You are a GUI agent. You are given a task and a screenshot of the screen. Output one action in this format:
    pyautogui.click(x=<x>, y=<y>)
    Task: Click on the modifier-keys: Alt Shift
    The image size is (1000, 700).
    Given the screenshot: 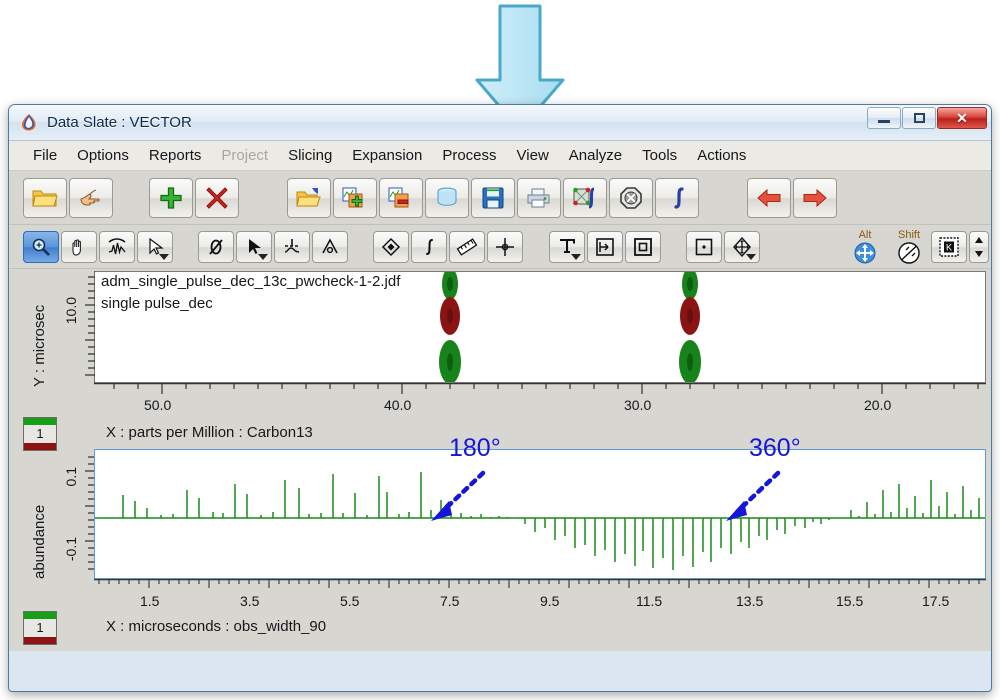 What is the action you would take?
    pyautogui.click(x=887, y=247)
    